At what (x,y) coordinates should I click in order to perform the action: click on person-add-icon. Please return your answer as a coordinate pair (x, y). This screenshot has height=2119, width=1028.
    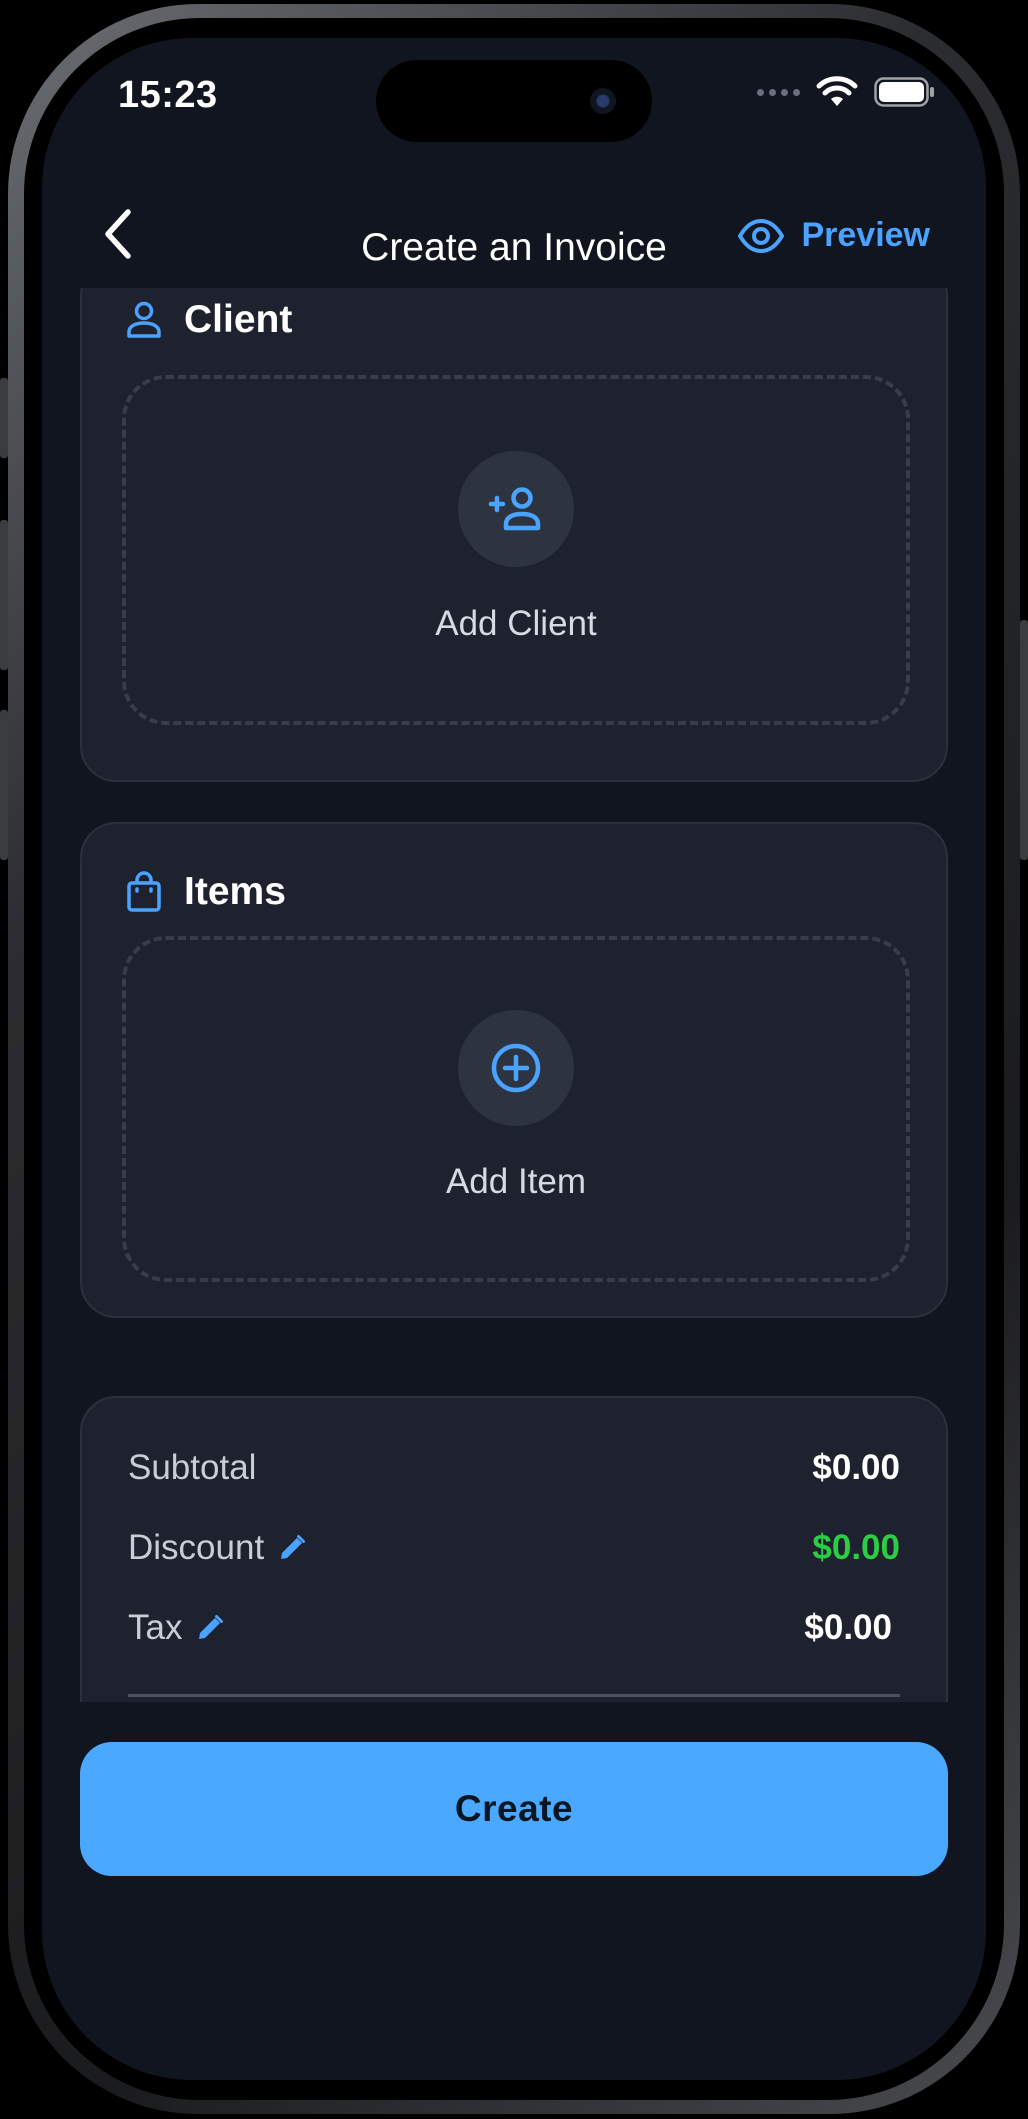
    Looking at the image, I should click on (514, 509).